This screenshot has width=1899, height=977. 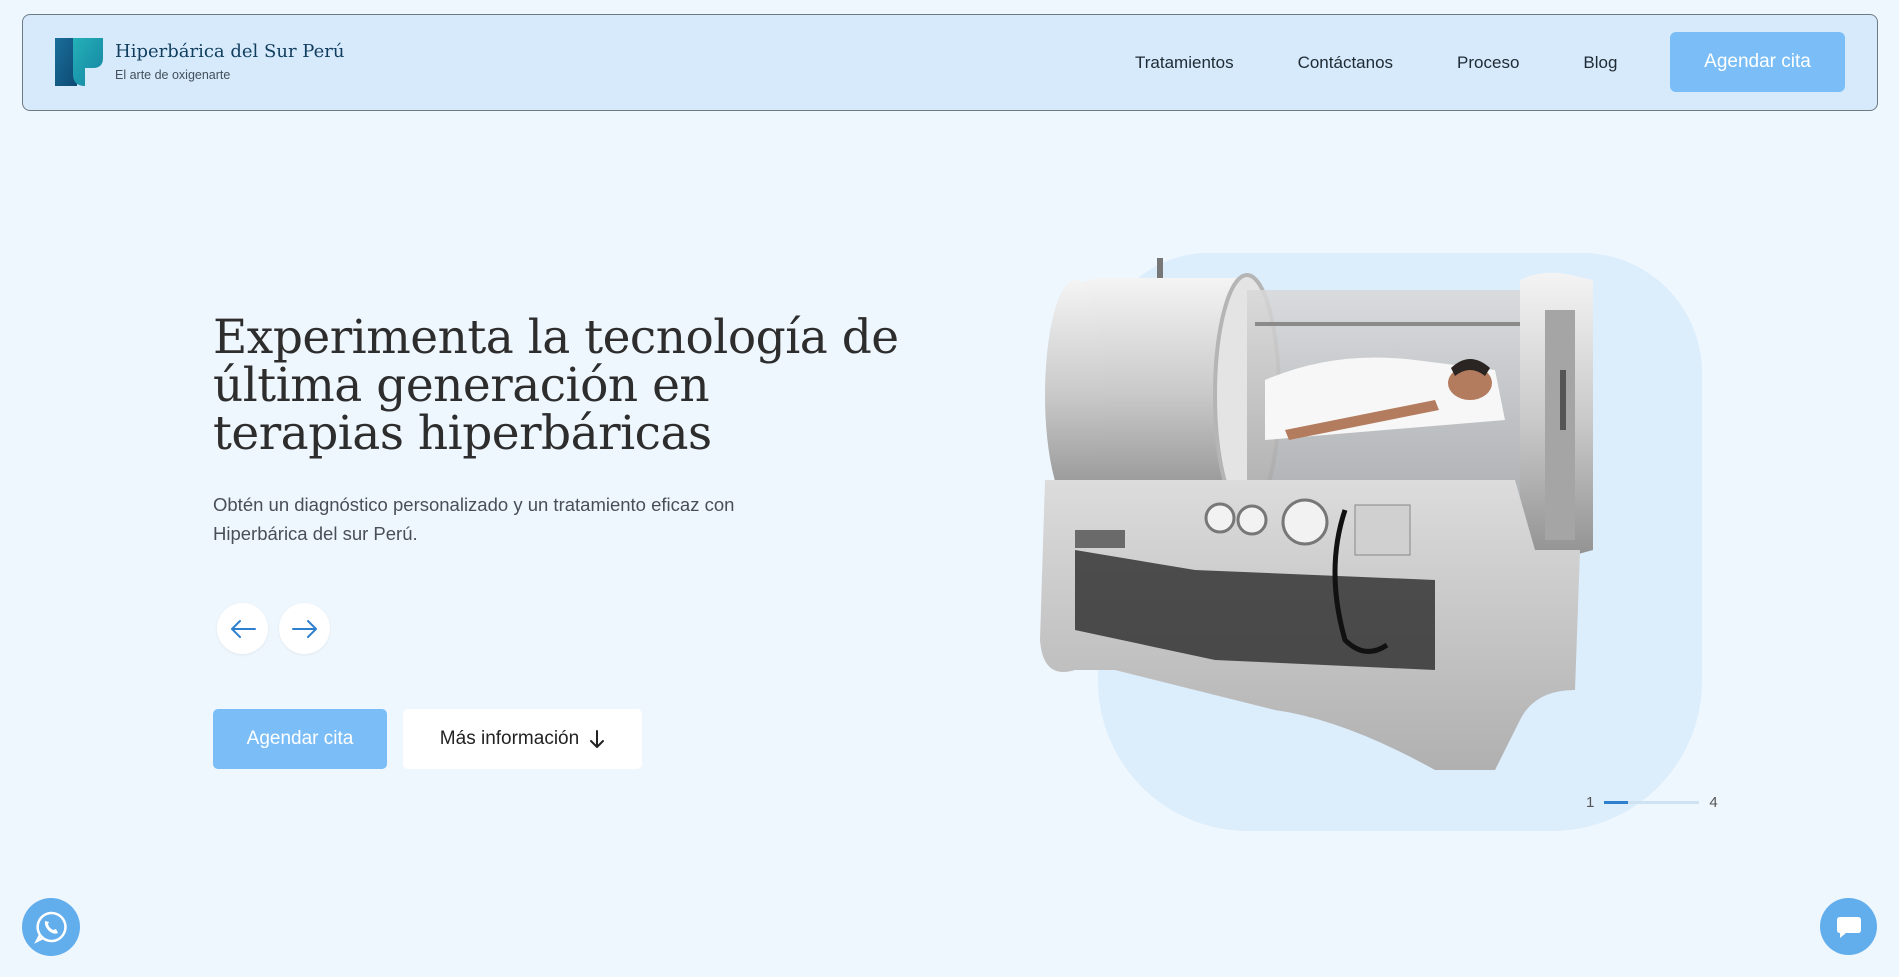 I want to click on chat-button, so click(x=1848, y=926).